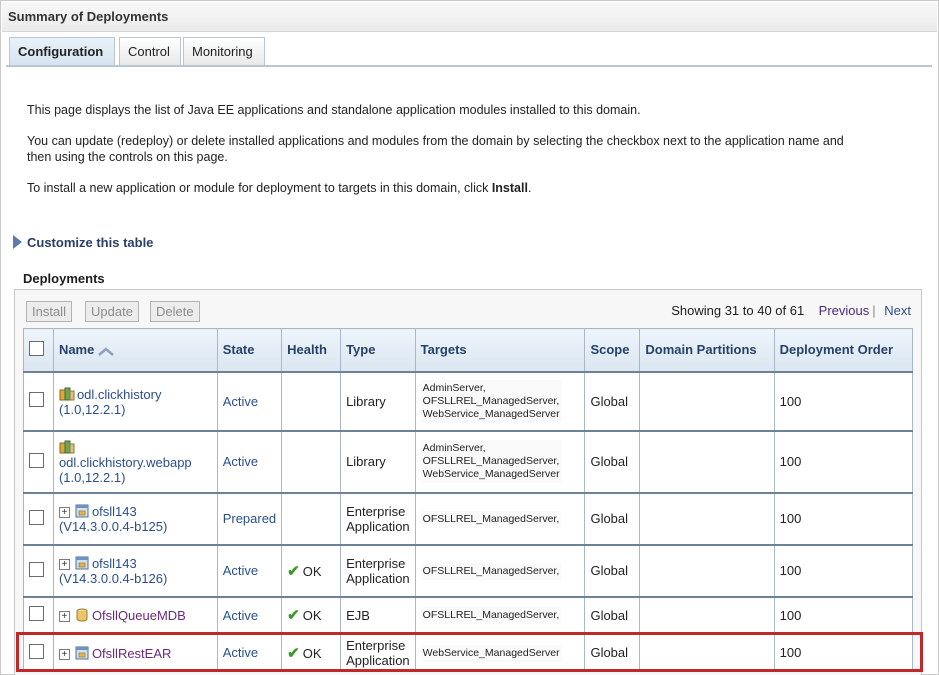 The width and height of the screenshot is (939, 675). I want to click on column-header-domain-partitions: Domain Partitions, so click(707, 350).